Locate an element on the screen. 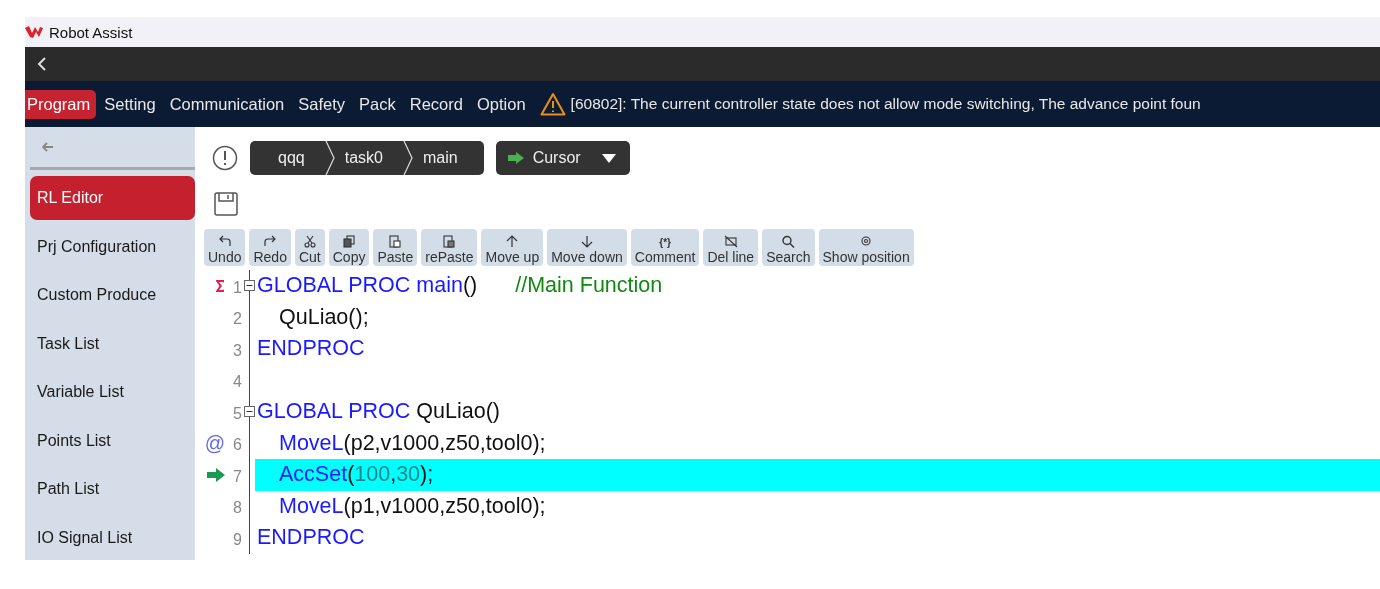 This screenshot has width=1380, height=589. warning-icon is located at coordinates (552, 104).